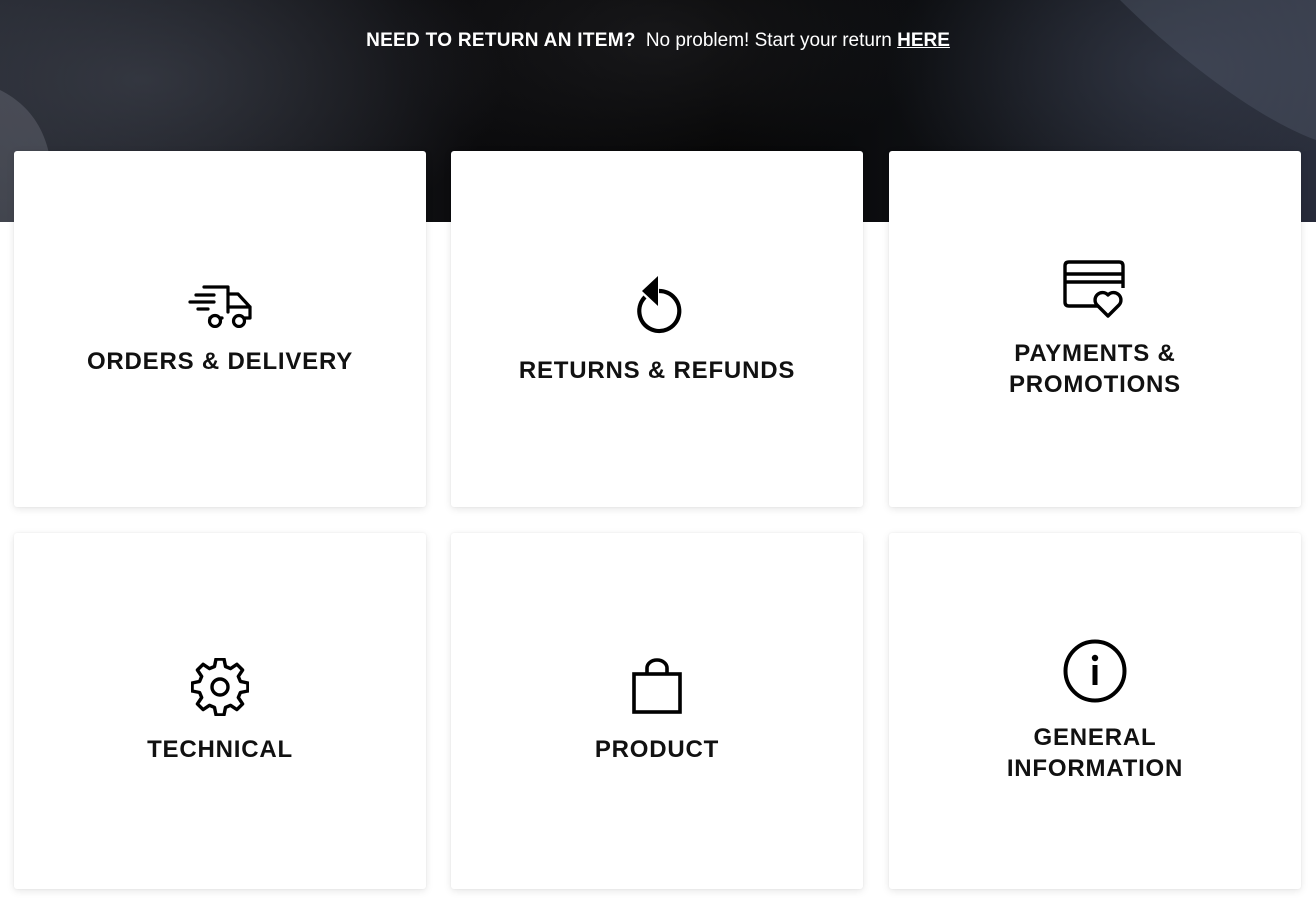  Describe the element at coordinates (768, 40) in the screenshot. I see `return-banner-message: No problem! Start your return` at that location.